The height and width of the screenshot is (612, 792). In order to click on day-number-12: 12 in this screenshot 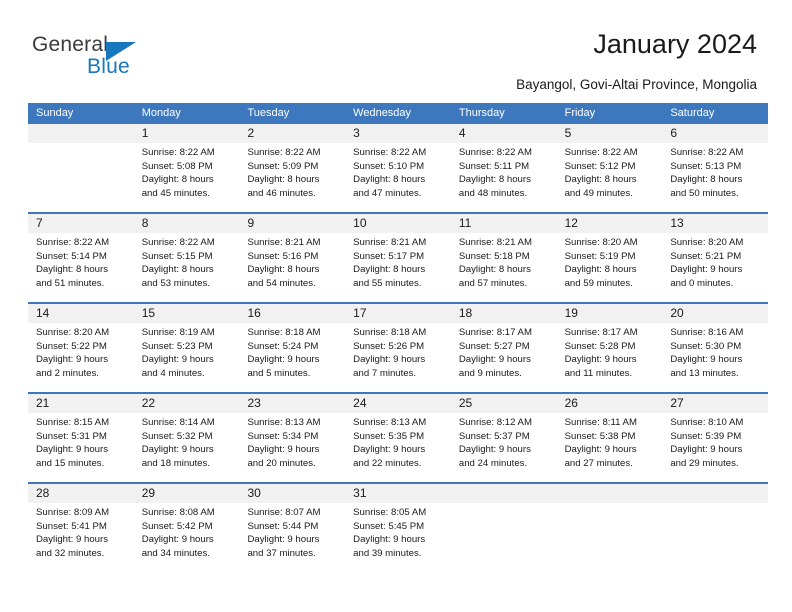, I will do `click(610, 223)`.